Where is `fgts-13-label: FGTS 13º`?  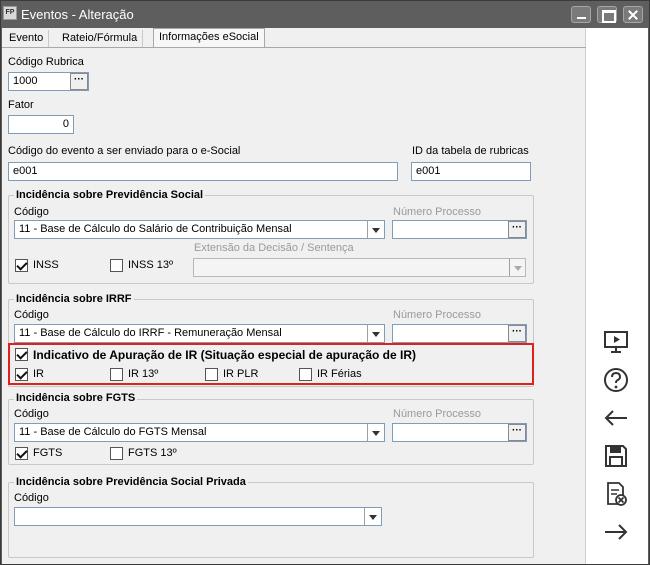 fgts-13-label: FGTS 13º is located at coordinates (152, 453).